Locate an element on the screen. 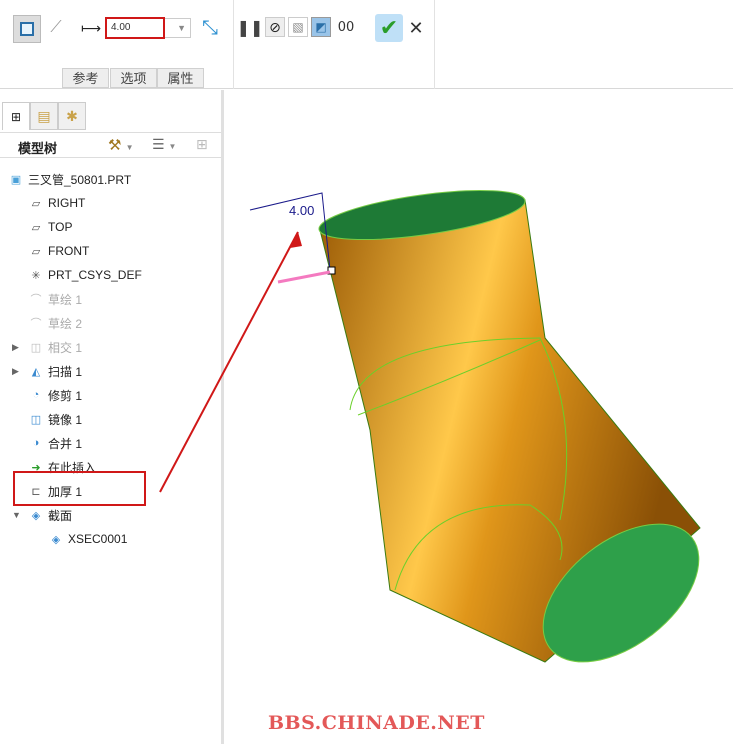  tree-item-label: 草绘 2 is located at coordinates (65, 323).